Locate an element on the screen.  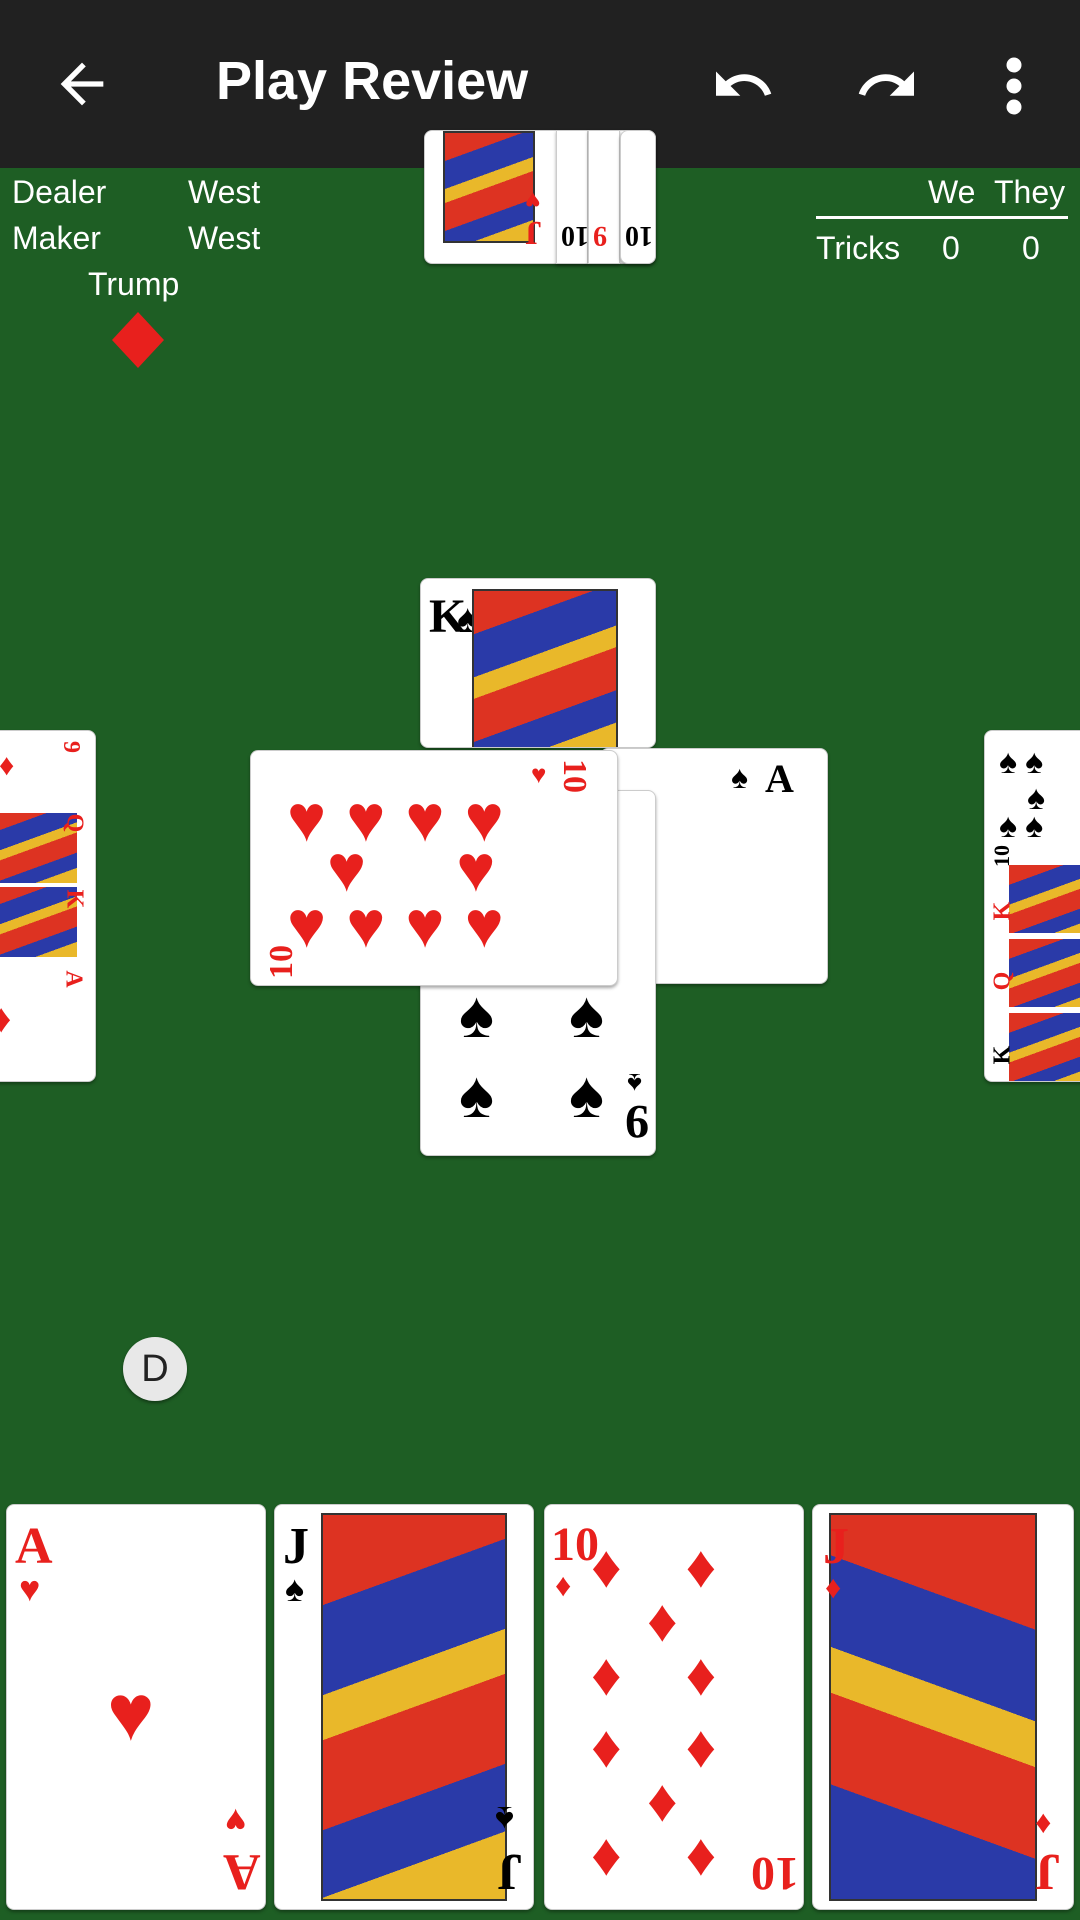
hand-card-ace-hearts: A ♥ ♥ ♥ A is located at coordinates (136, 1707).